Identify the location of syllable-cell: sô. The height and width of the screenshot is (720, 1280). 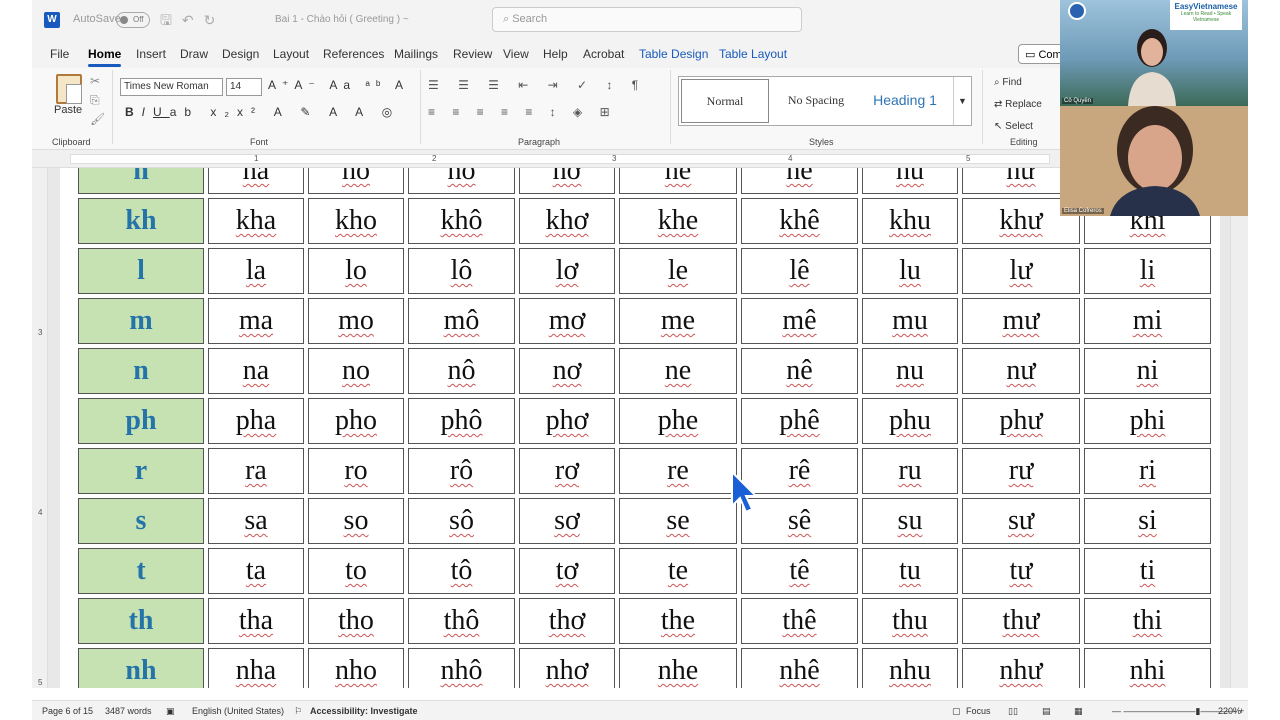
(461, 521).